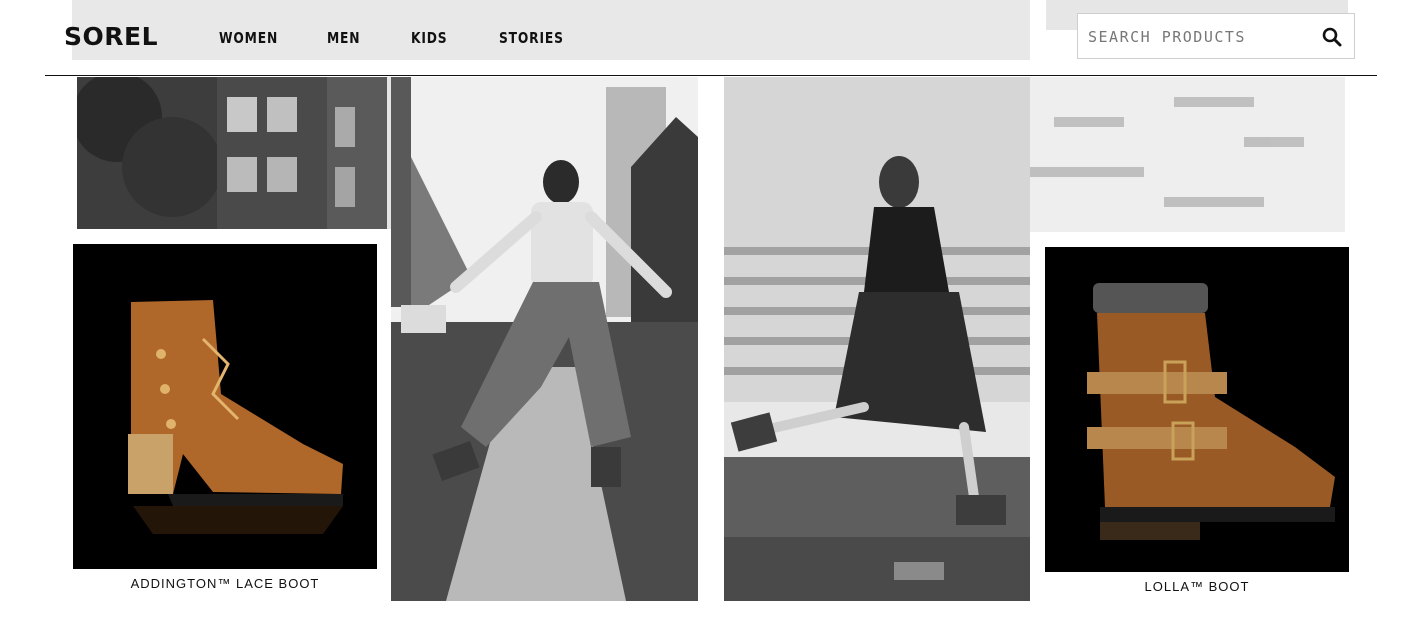 The height and width of the screenshot is (617, 1423). What do you see at coordinates (343, 38) in the screenshot?
I see `nav-men: MEN` at bounding box center [343, 38].